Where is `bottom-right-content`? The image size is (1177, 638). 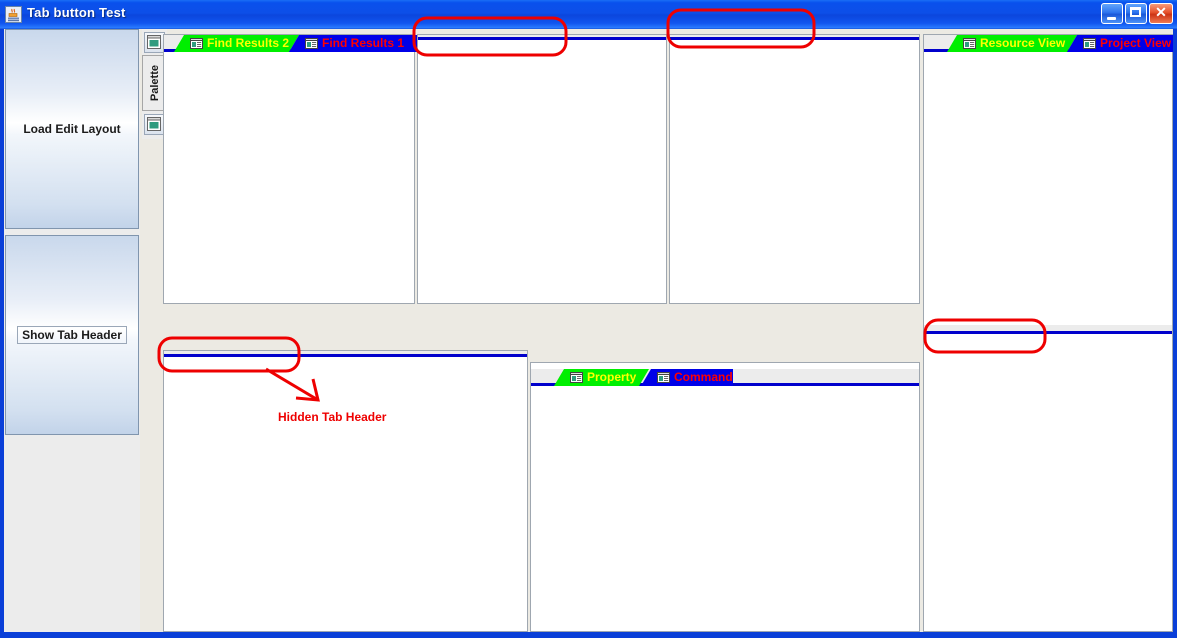 bottom-right-content is located at coordinates (1048, 484).